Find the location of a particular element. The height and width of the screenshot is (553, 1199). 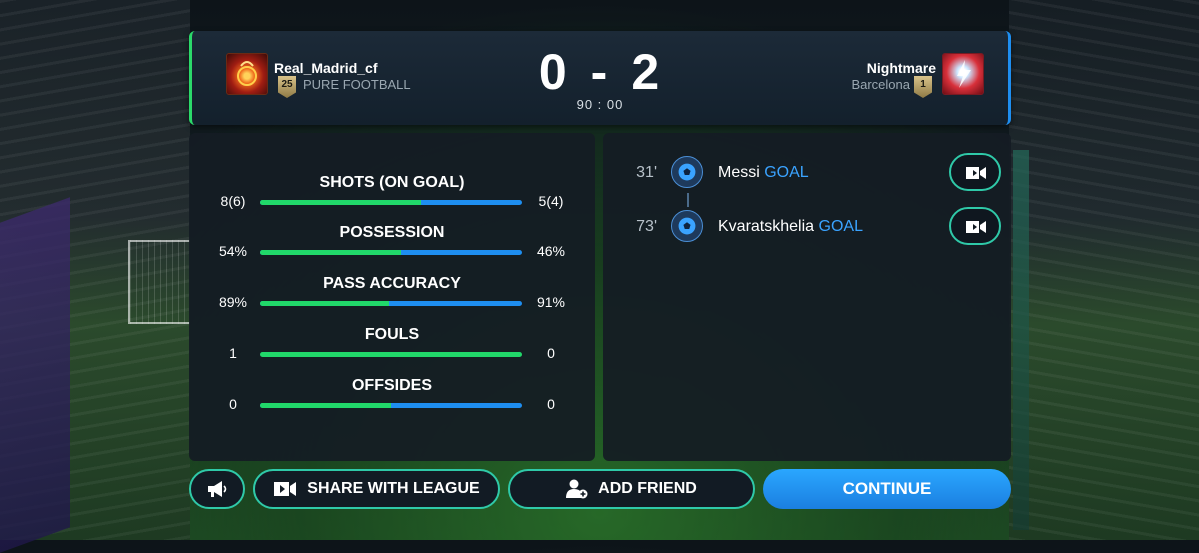

advertising-board-left is located at coordinates (35, 375).